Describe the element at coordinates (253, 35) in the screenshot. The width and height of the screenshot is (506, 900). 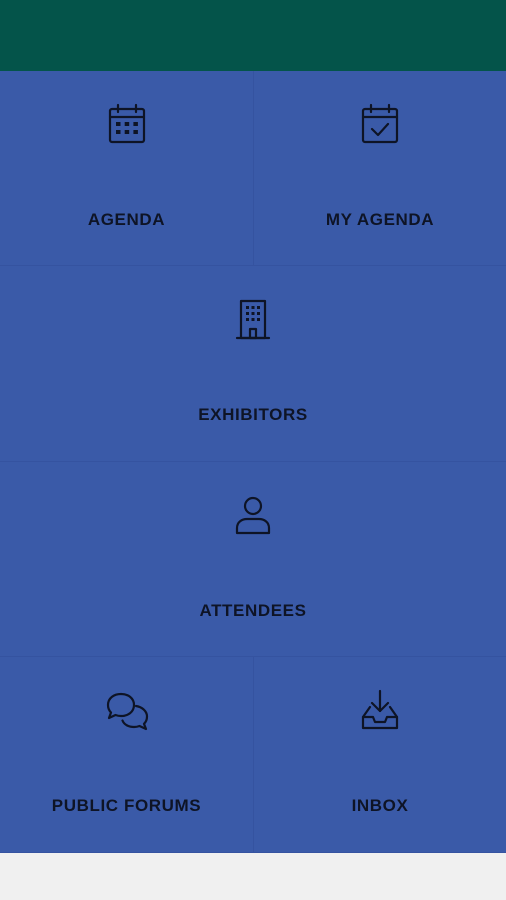
I see `app-header` at that location.